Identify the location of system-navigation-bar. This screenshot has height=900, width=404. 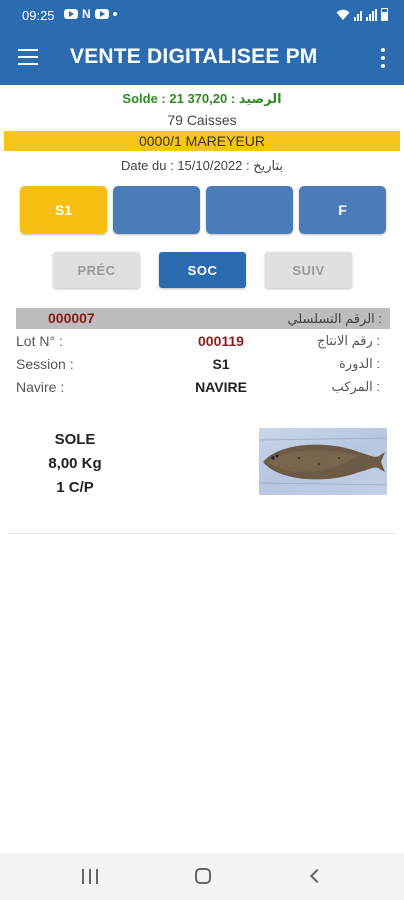
(202, 876).